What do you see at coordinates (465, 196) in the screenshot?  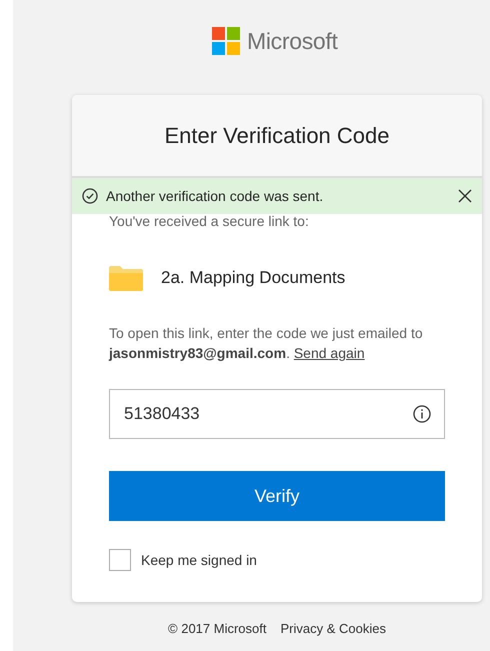 I see `close-icon` at bounding box center [465, 196].